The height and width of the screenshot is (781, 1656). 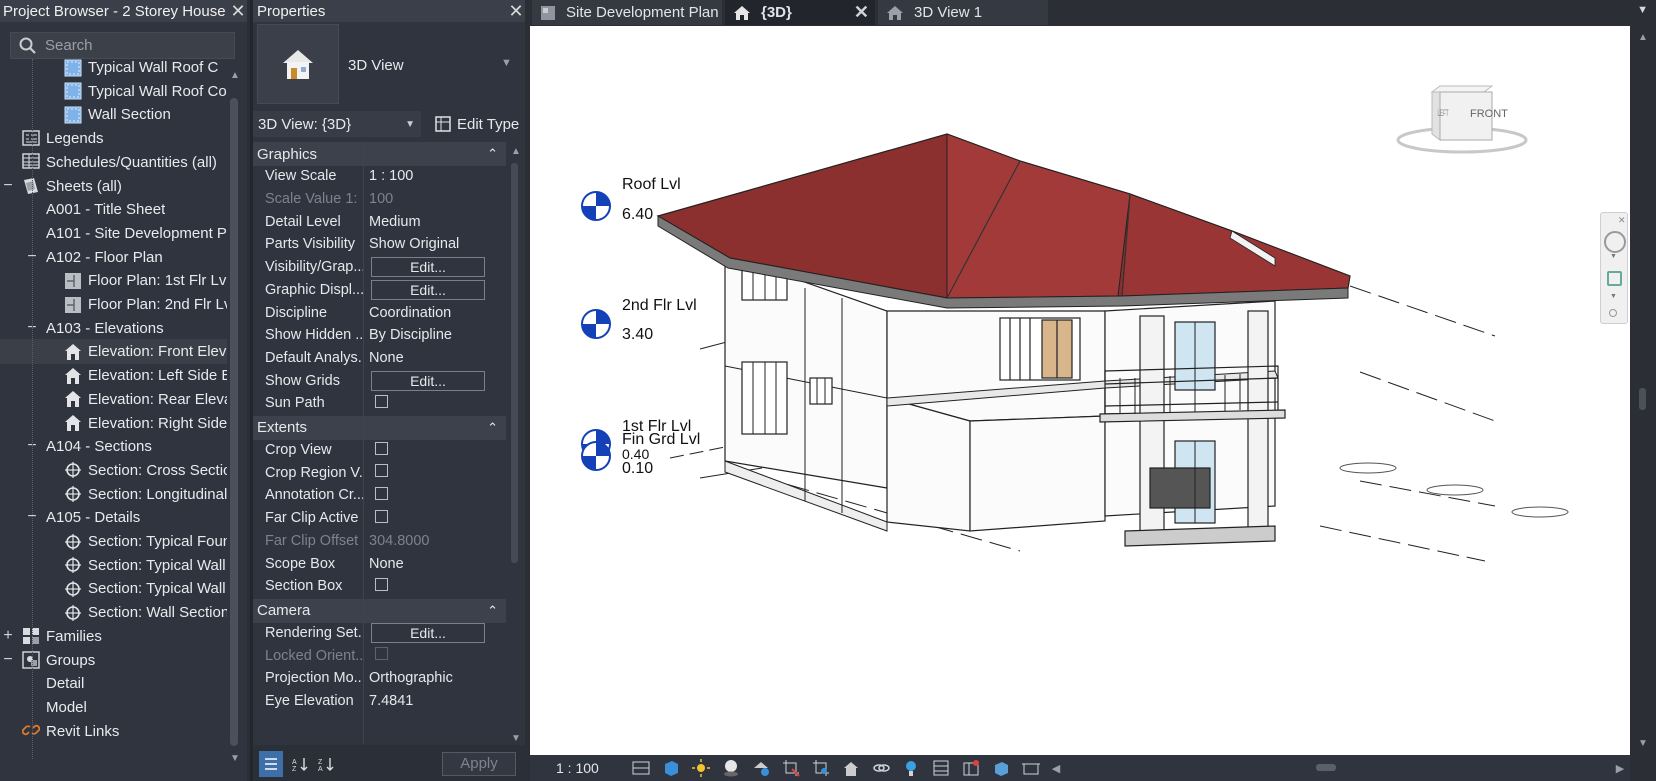 What do you see at coordinates (113, 209) in the screenshot?
I see `tree-item: A001 - Title Sheet` at bounding box center [113, 209].